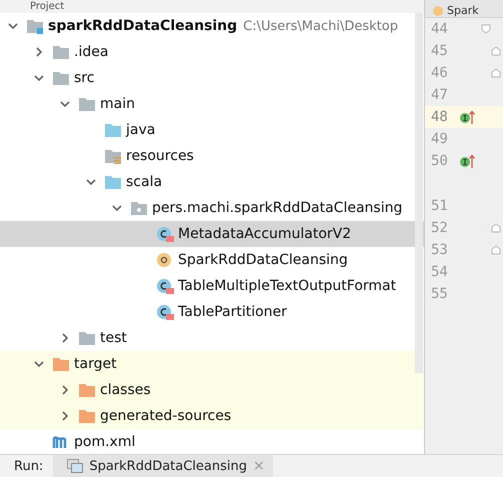 This screenshot has height=477, width=503. Describe the element at coordinates (212, 182) in the screenshot. I see `tree-row: scala` at that location.